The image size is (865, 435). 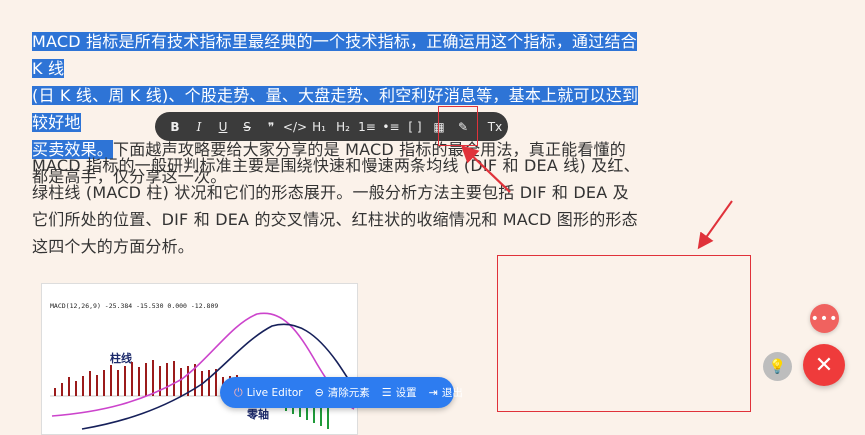 I want to click on italic-button: I, so click(x=199, y=127).